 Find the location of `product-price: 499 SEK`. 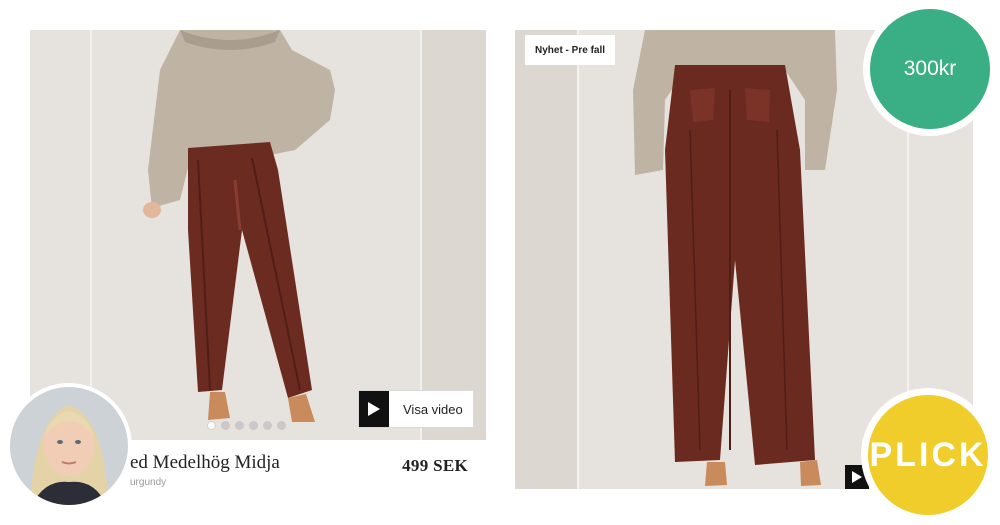

product-price: 499 SEK is located at coordinates (435, 465).